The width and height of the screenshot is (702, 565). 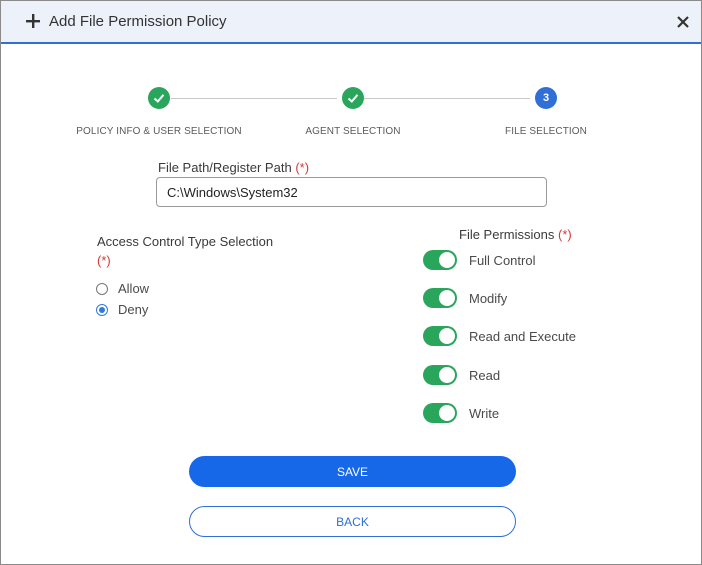 What do you see at coordinates (351, 22) in the screenshot?
I see `dialog-header: Add File Permission Policy` at bounding box center [351, 22].